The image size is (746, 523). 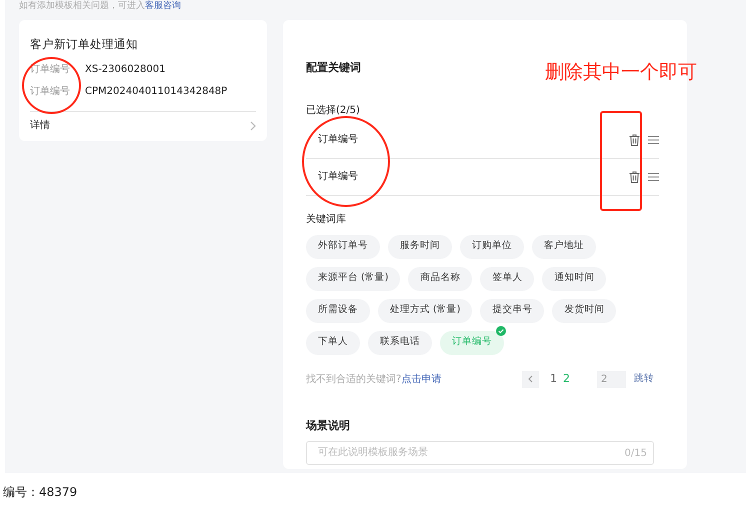 What do you see at coordinates (501, 331) in the screenshot?
I see `check-icon` at bounding box center [501, 331].